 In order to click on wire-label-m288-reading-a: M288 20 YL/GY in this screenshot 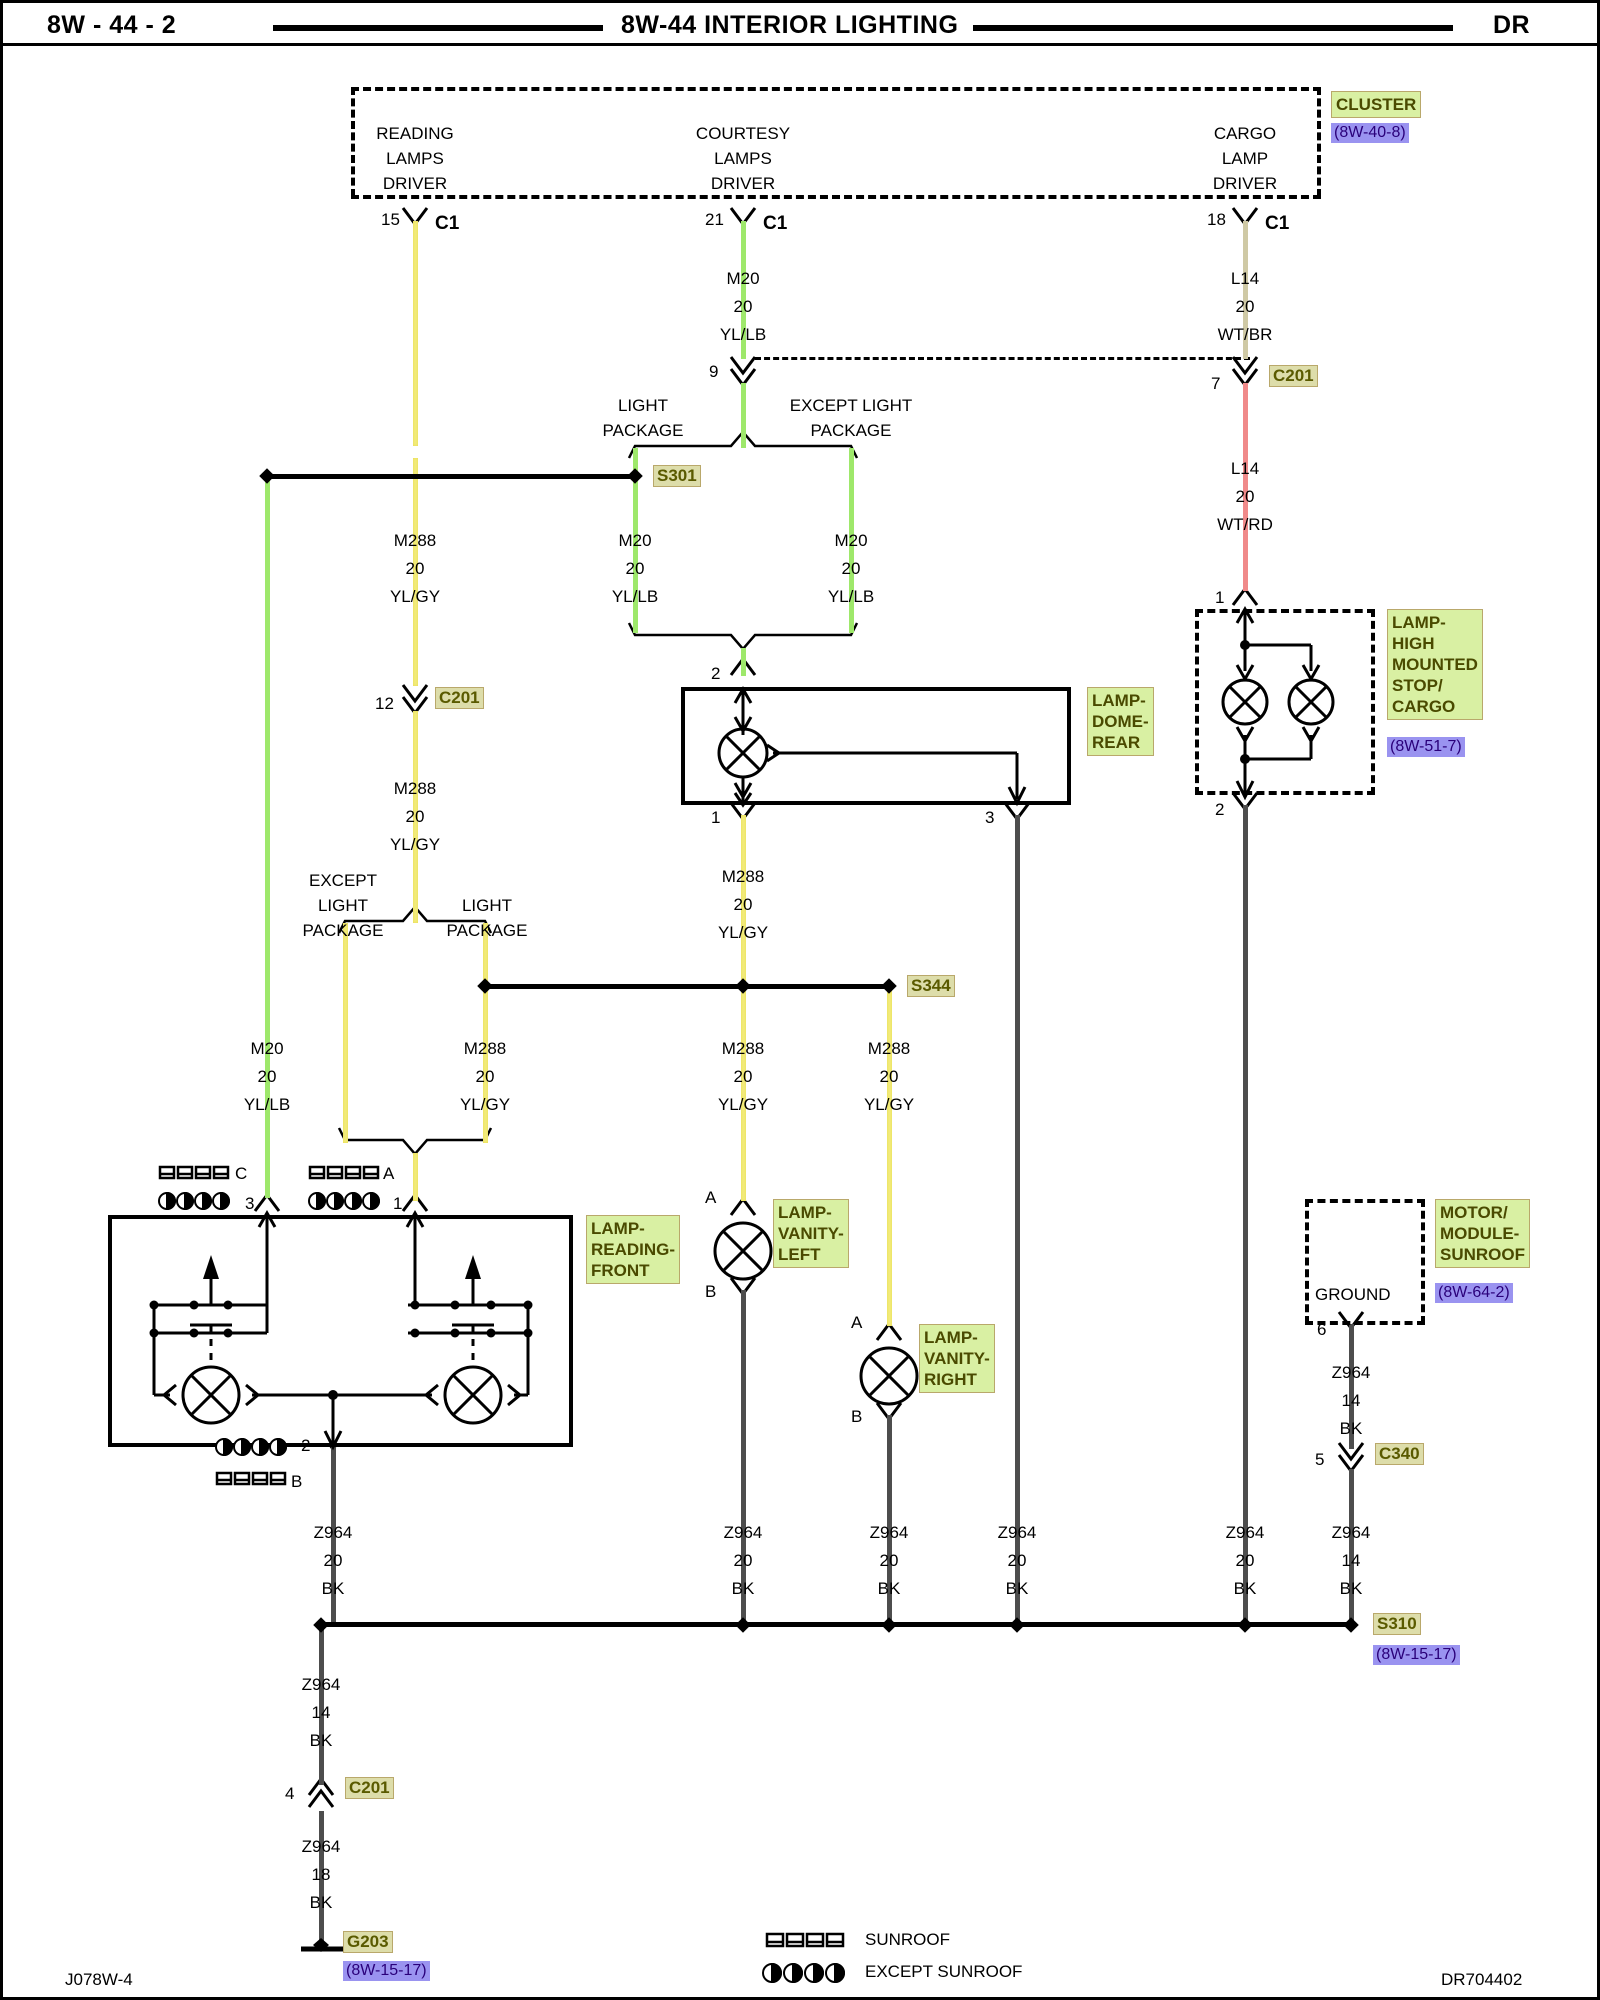, I will do `click(485, 1076)`.